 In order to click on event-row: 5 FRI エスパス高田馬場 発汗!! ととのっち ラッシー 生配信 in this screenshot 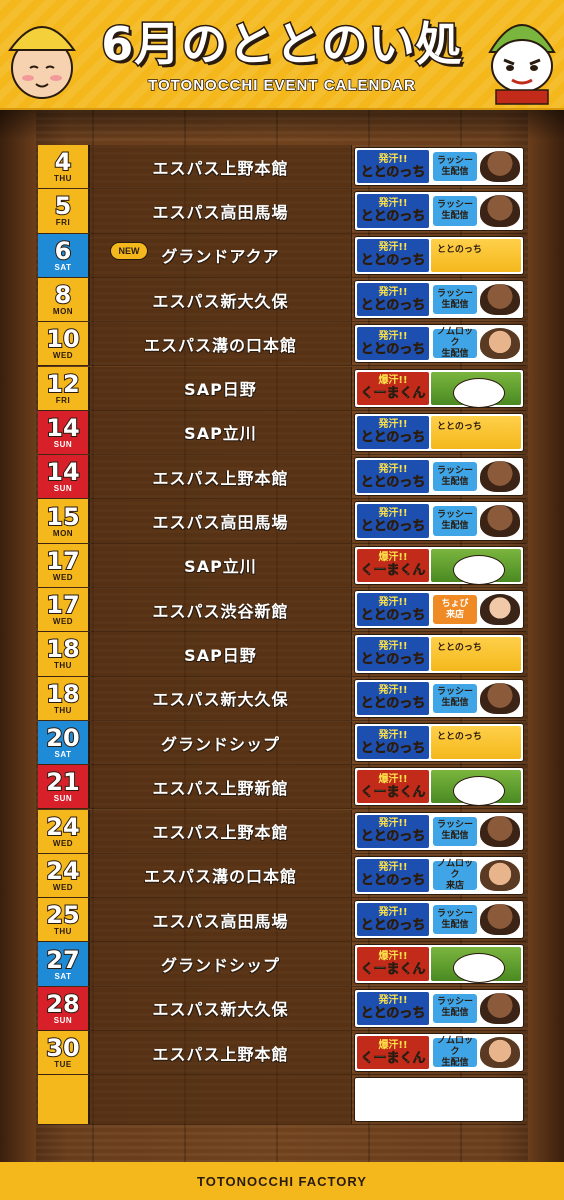, I will do `click(282, 211)`.